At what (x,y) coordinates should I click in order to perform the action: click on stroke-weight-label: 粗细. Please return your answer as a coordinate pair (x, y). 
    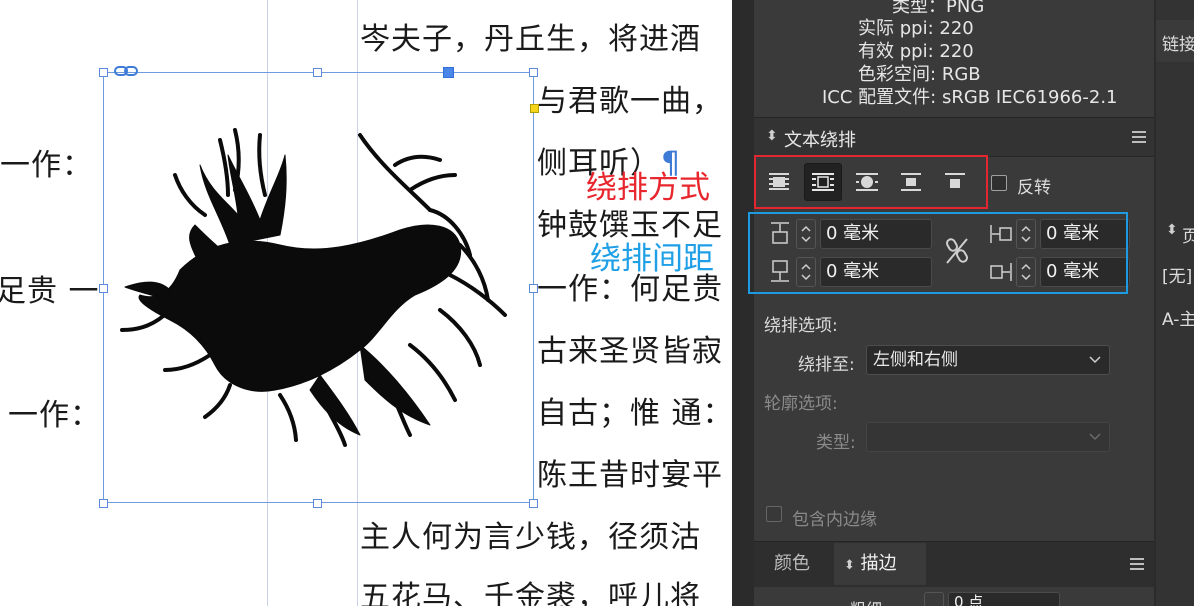
    Looking at the image, I should click on (866, 601).